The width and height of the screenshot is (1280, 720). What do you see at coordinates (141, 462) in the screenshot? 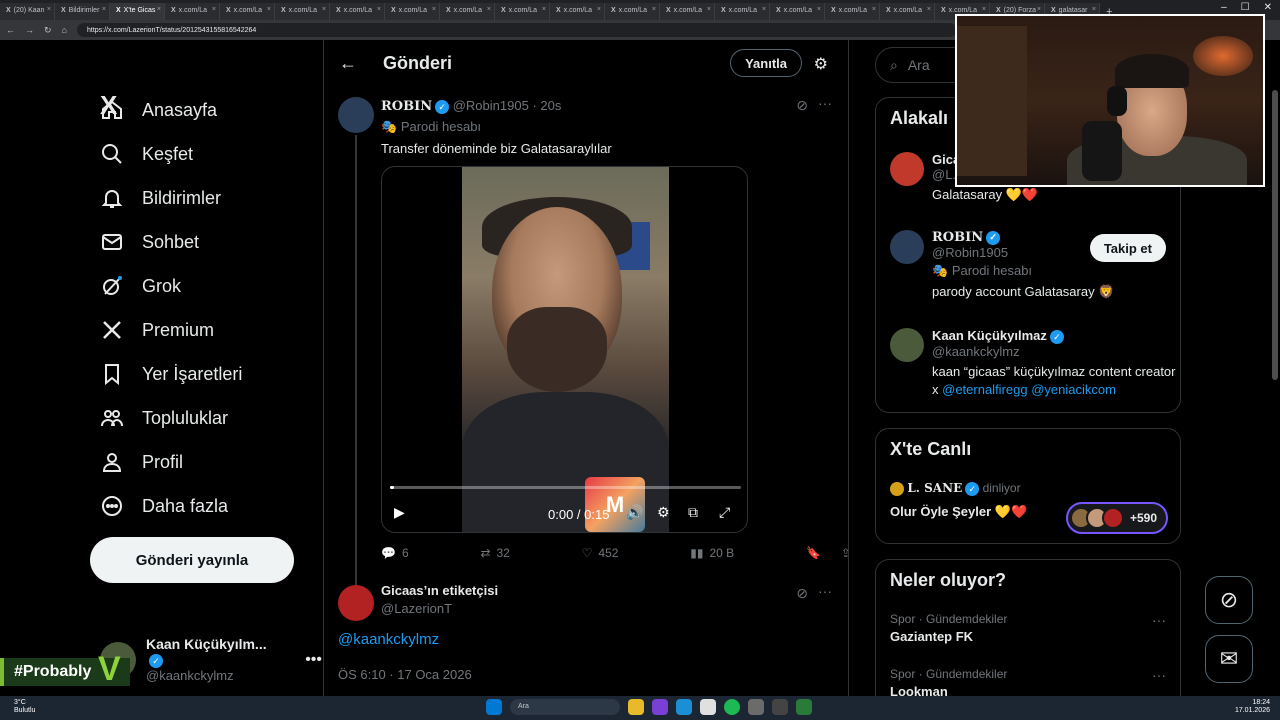
I see `nav-profile: Profil` at bounding box center [141, 462].